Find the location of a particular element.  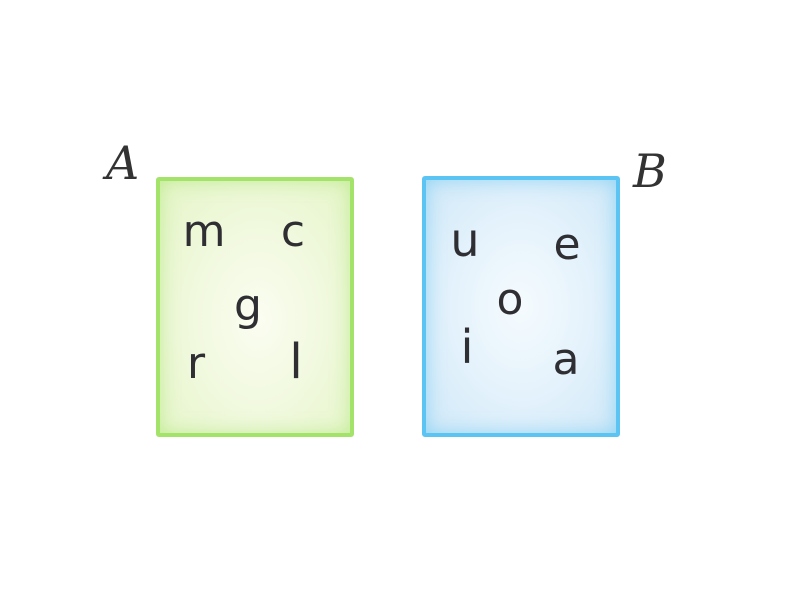

set-a-letter: m is located at coordinates (204, 231).